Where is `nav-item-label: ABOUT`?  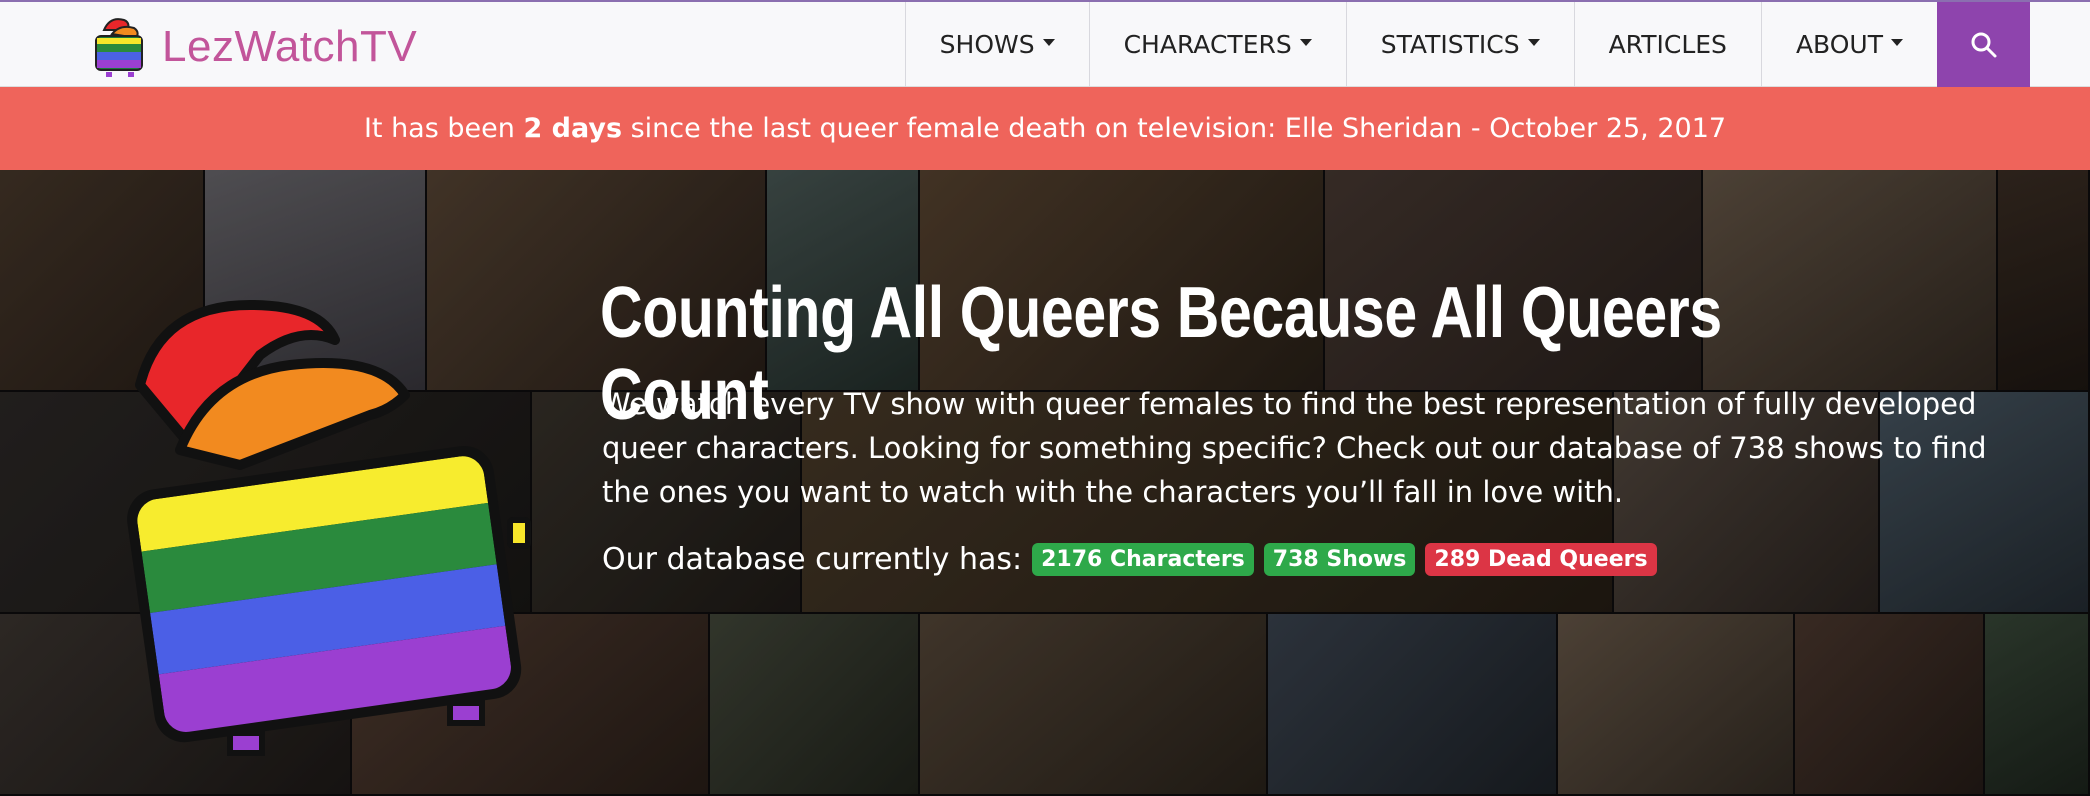 nav-item-label: ABOUT is located at coordinates (1839, 44).